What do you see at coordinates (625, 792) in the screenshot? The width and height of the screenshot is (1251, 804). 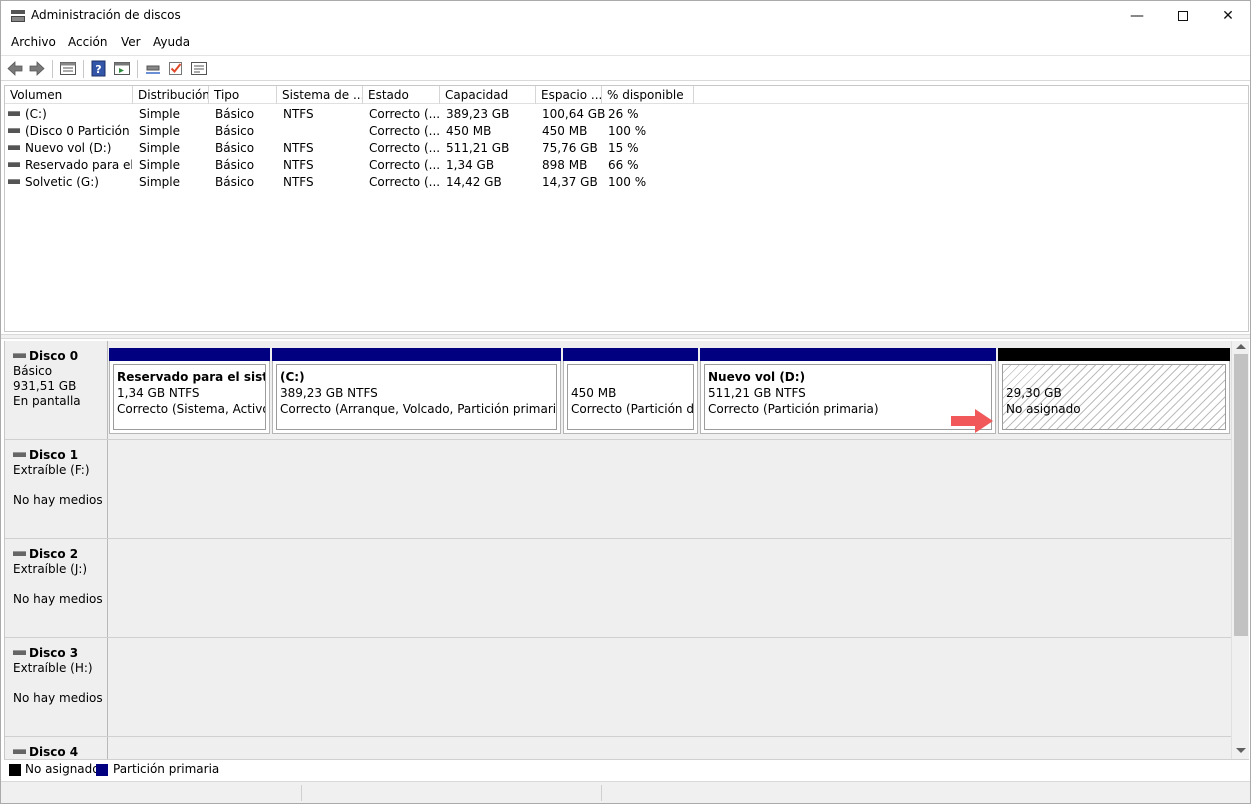 I see `status-bar` at bounding box center [625, 792].